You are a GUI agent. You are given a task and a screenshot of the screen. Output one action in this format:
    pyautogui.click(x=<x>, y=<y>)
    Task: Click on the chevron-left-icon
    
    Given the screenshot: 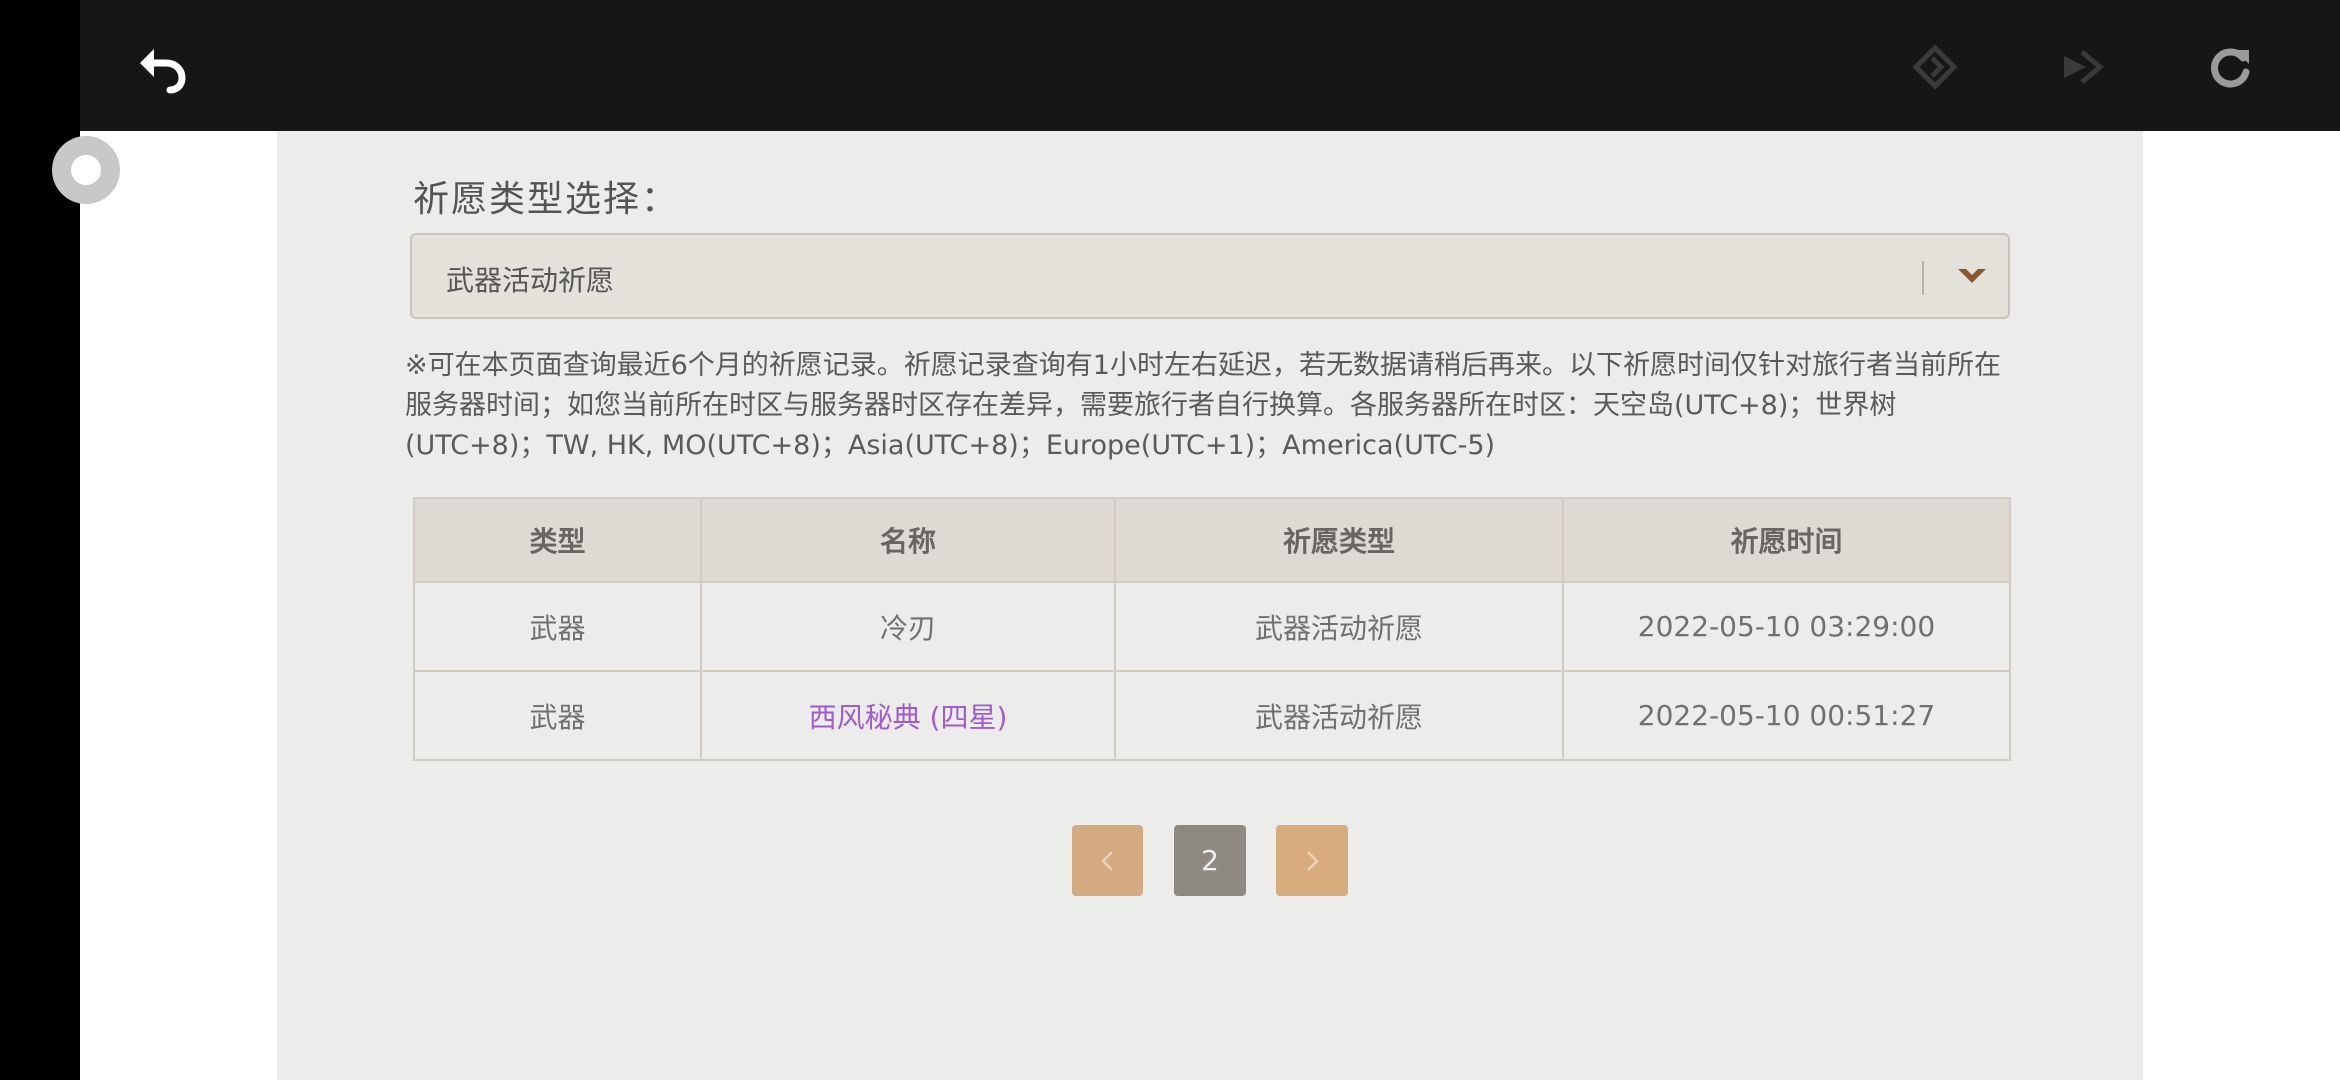 What is the action you would take?
    pyautogui.click(x=1106, y=860)
    